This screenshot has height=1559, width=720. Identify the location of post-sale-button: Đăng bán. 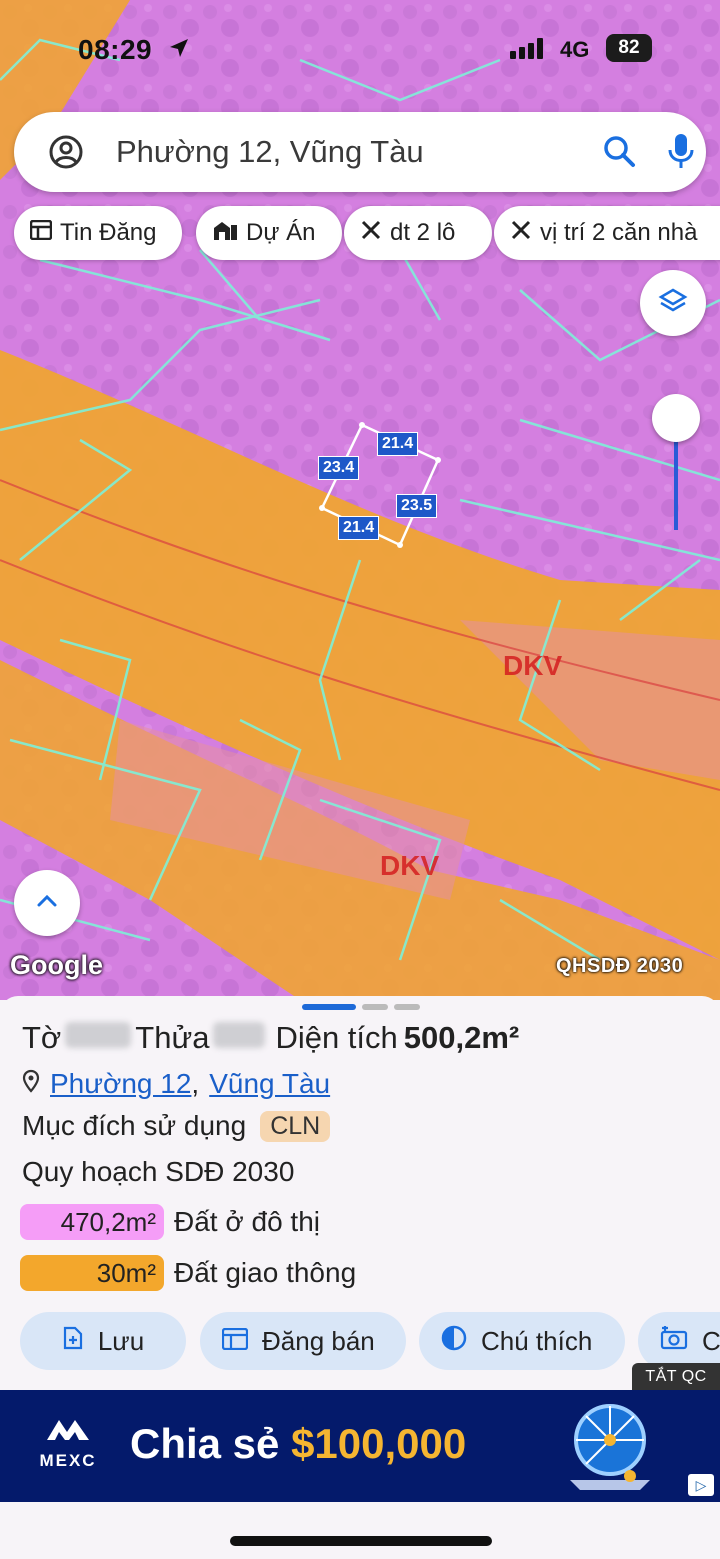
(303, 1341).